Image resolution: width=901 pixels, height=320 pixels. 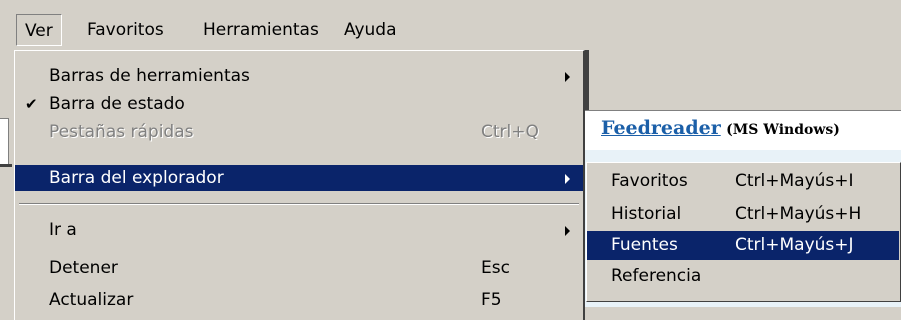 What do you see at coordinates (656, 276) in the screenshot?
I see `submenu-item-label: Referencia` at bounding box center [656, 276].